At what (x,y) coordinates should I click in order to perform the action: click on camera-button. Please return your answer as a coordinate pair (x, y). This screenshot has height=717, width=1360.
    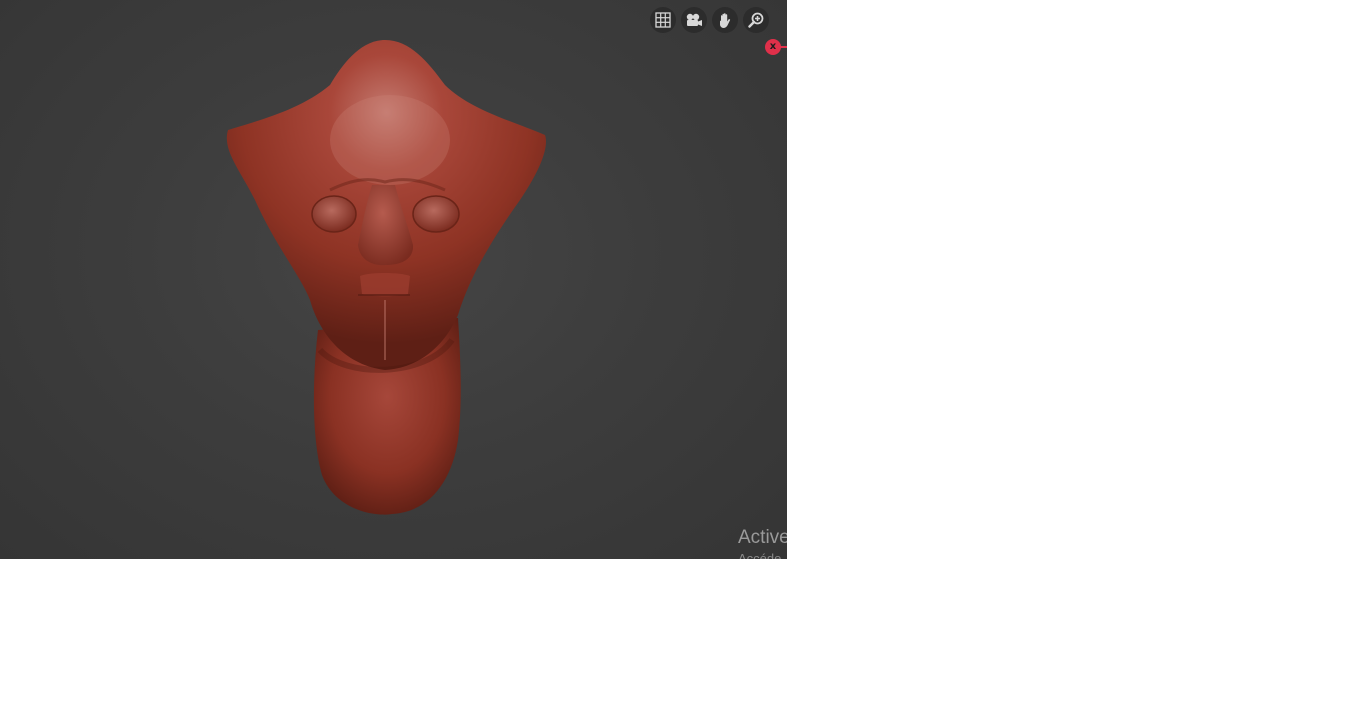
    Looking at the image, I should click on (694, 20).